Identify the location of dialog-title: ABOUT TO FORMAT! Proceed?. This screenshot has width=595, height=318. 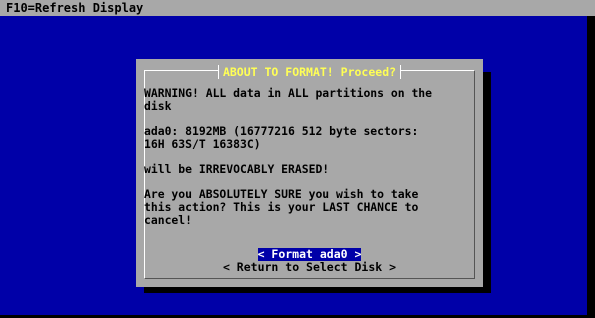
(309, 72).